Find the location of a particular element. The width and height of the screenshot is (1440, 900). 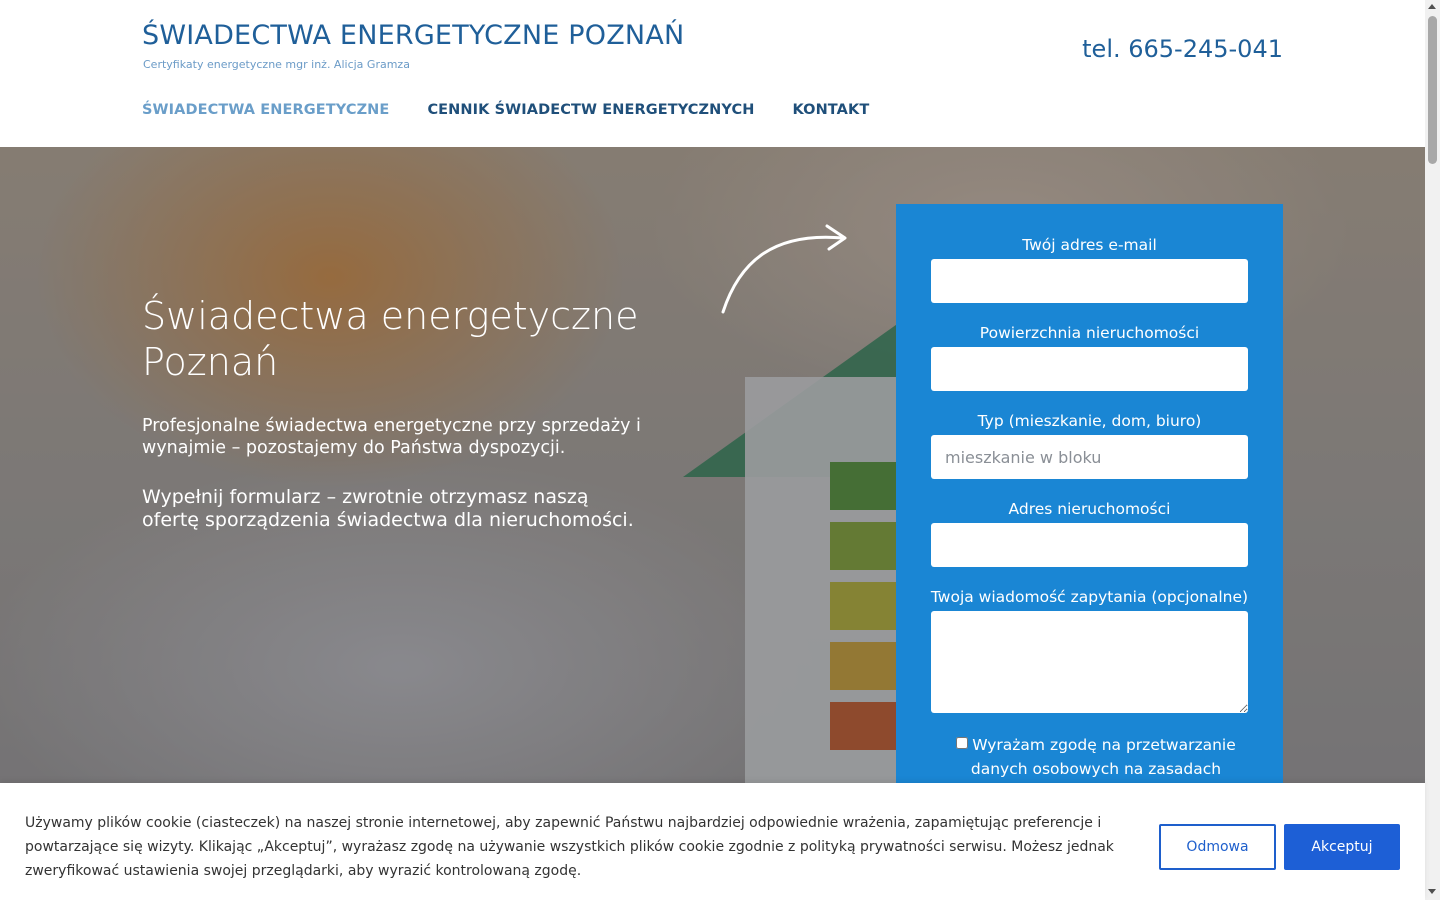

address-field is located at coordinates (1089, 545).